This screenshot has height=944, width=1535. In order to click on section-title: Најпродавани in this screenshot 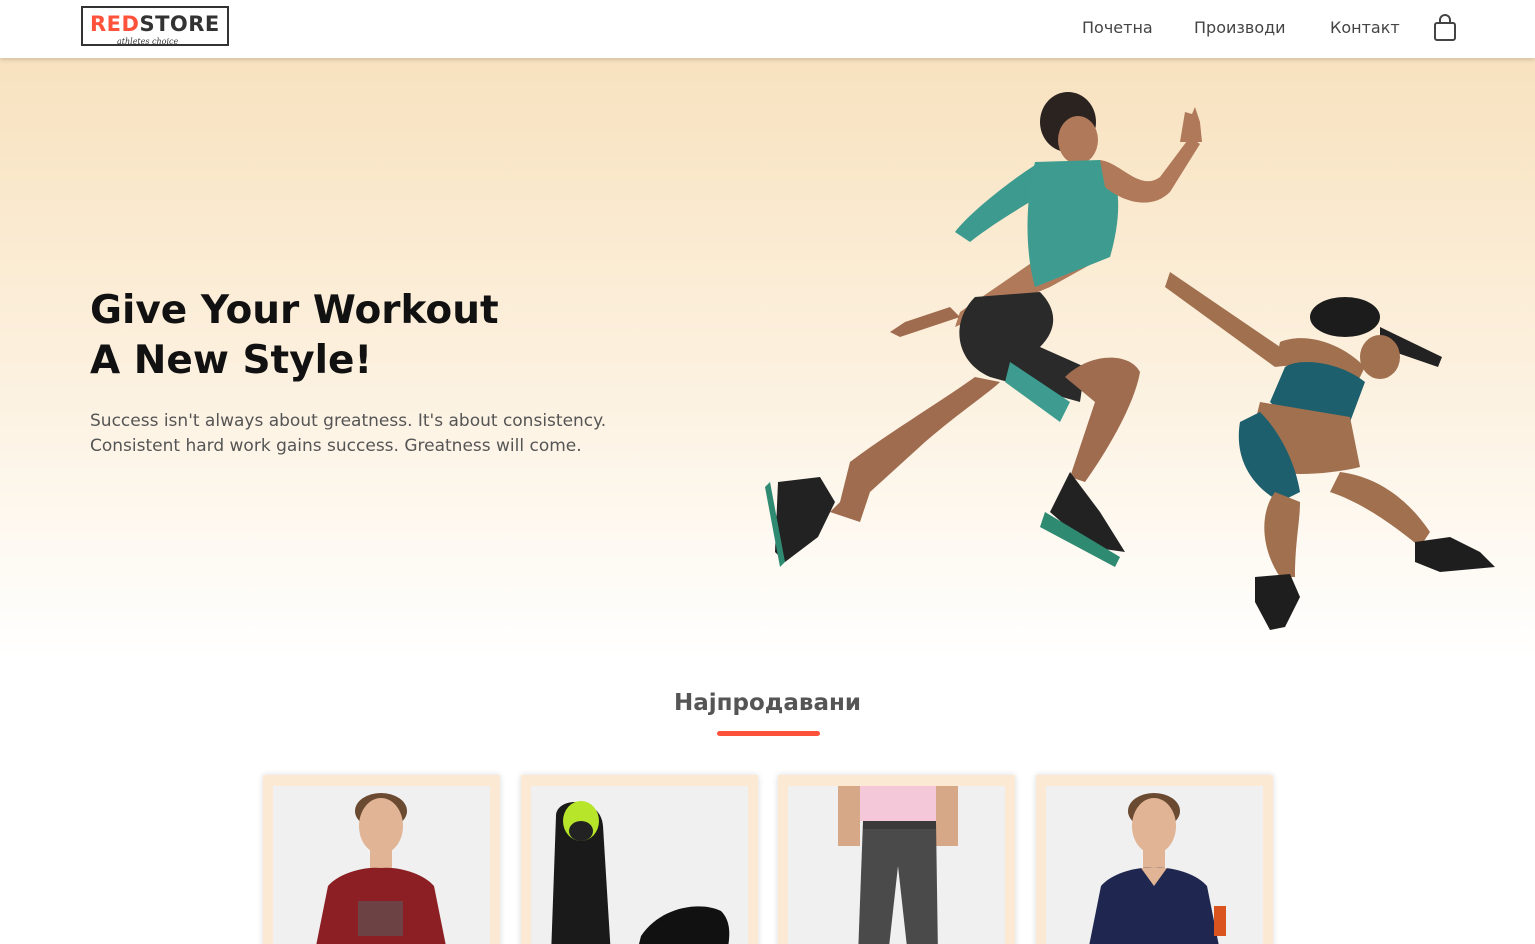, I will do `click(767, 703)`.